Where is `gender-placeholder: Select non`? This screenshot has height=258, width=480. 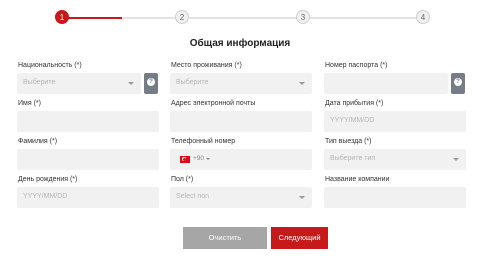 gender-placeholder: Select non is located at coordinates (193, 196).